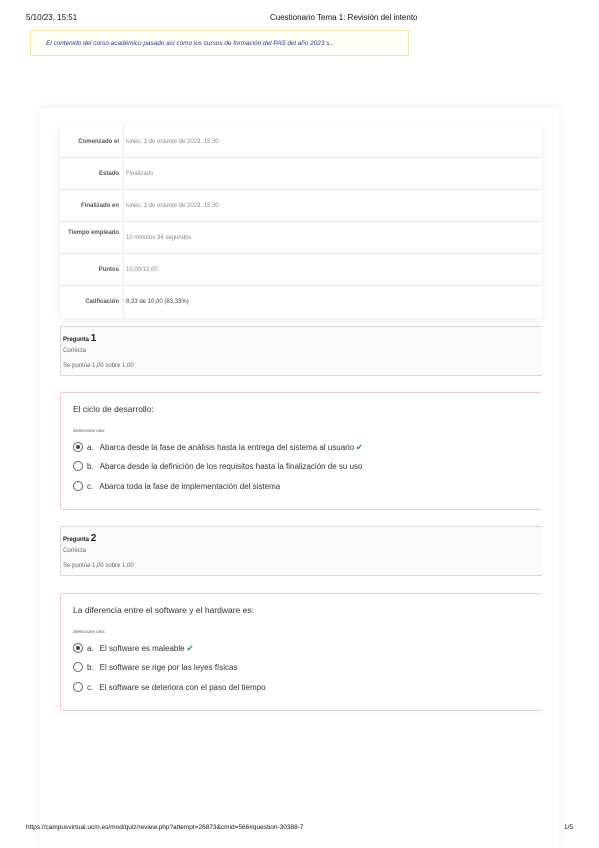 This screenshot has height=848, width=599. I want to click on summary-value: 10,00/12,00, so click(142, 270).